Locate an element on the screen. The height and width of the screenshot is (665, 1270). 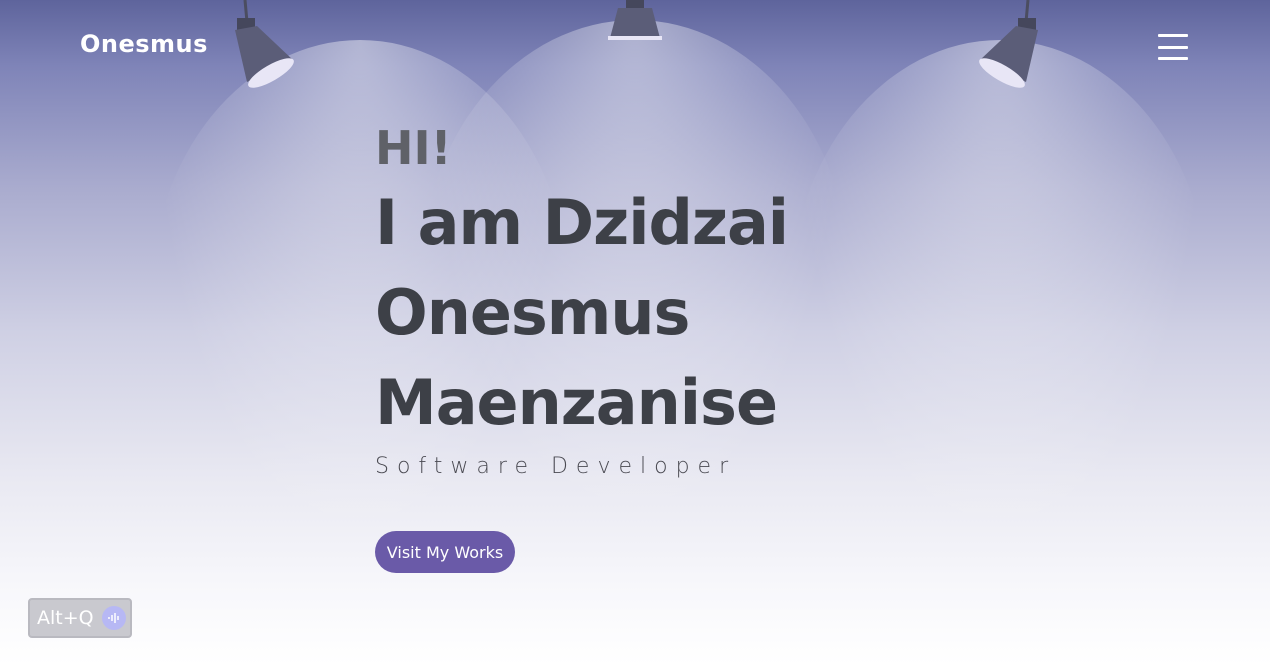
stage-lamp-left-icon is located at coordinates (264, 44).